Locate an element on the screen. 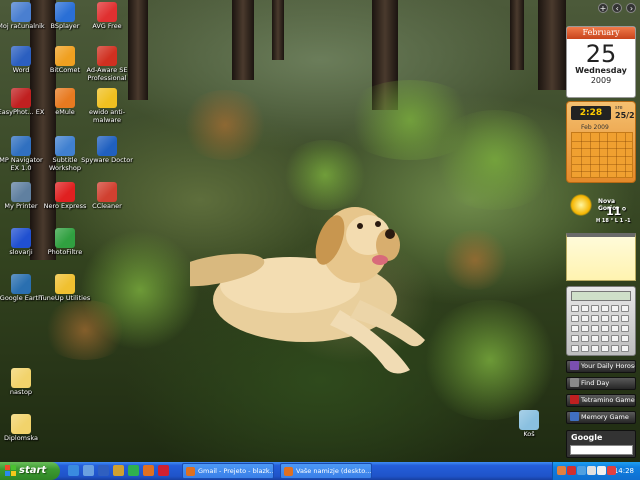 Image resolution: width=640 pixels, height=480 pixels. gadget-bar-label: Memory Game is located at coordinates (605, 417).